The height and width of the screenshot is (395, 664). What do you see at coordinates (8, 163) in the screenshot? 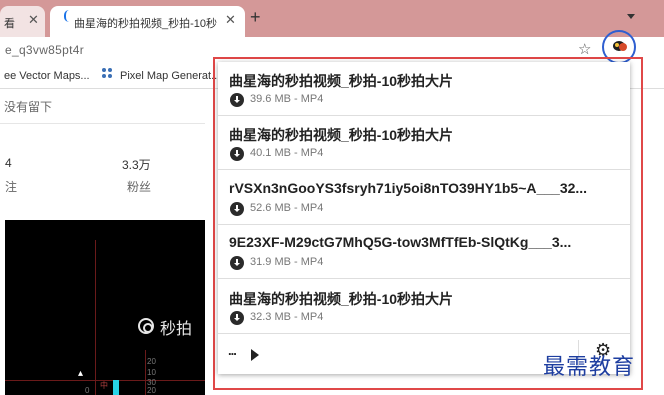
I see `stat-value: 4` at bounding box center [8, 163].